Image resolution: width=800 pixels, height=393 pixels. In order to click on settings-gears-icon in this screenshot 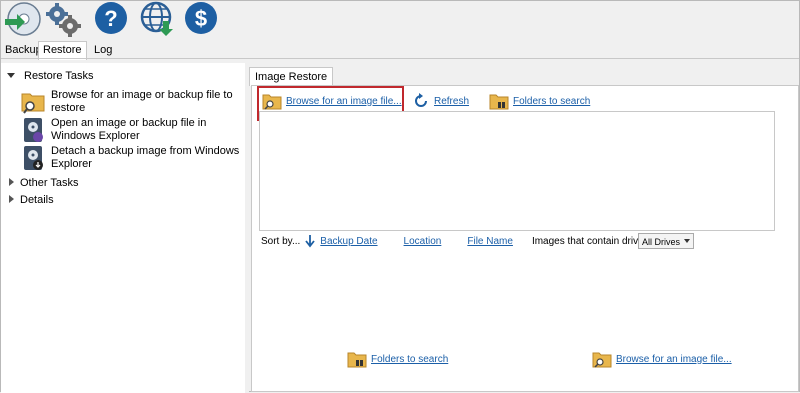, I will do `click(63, 19)`.